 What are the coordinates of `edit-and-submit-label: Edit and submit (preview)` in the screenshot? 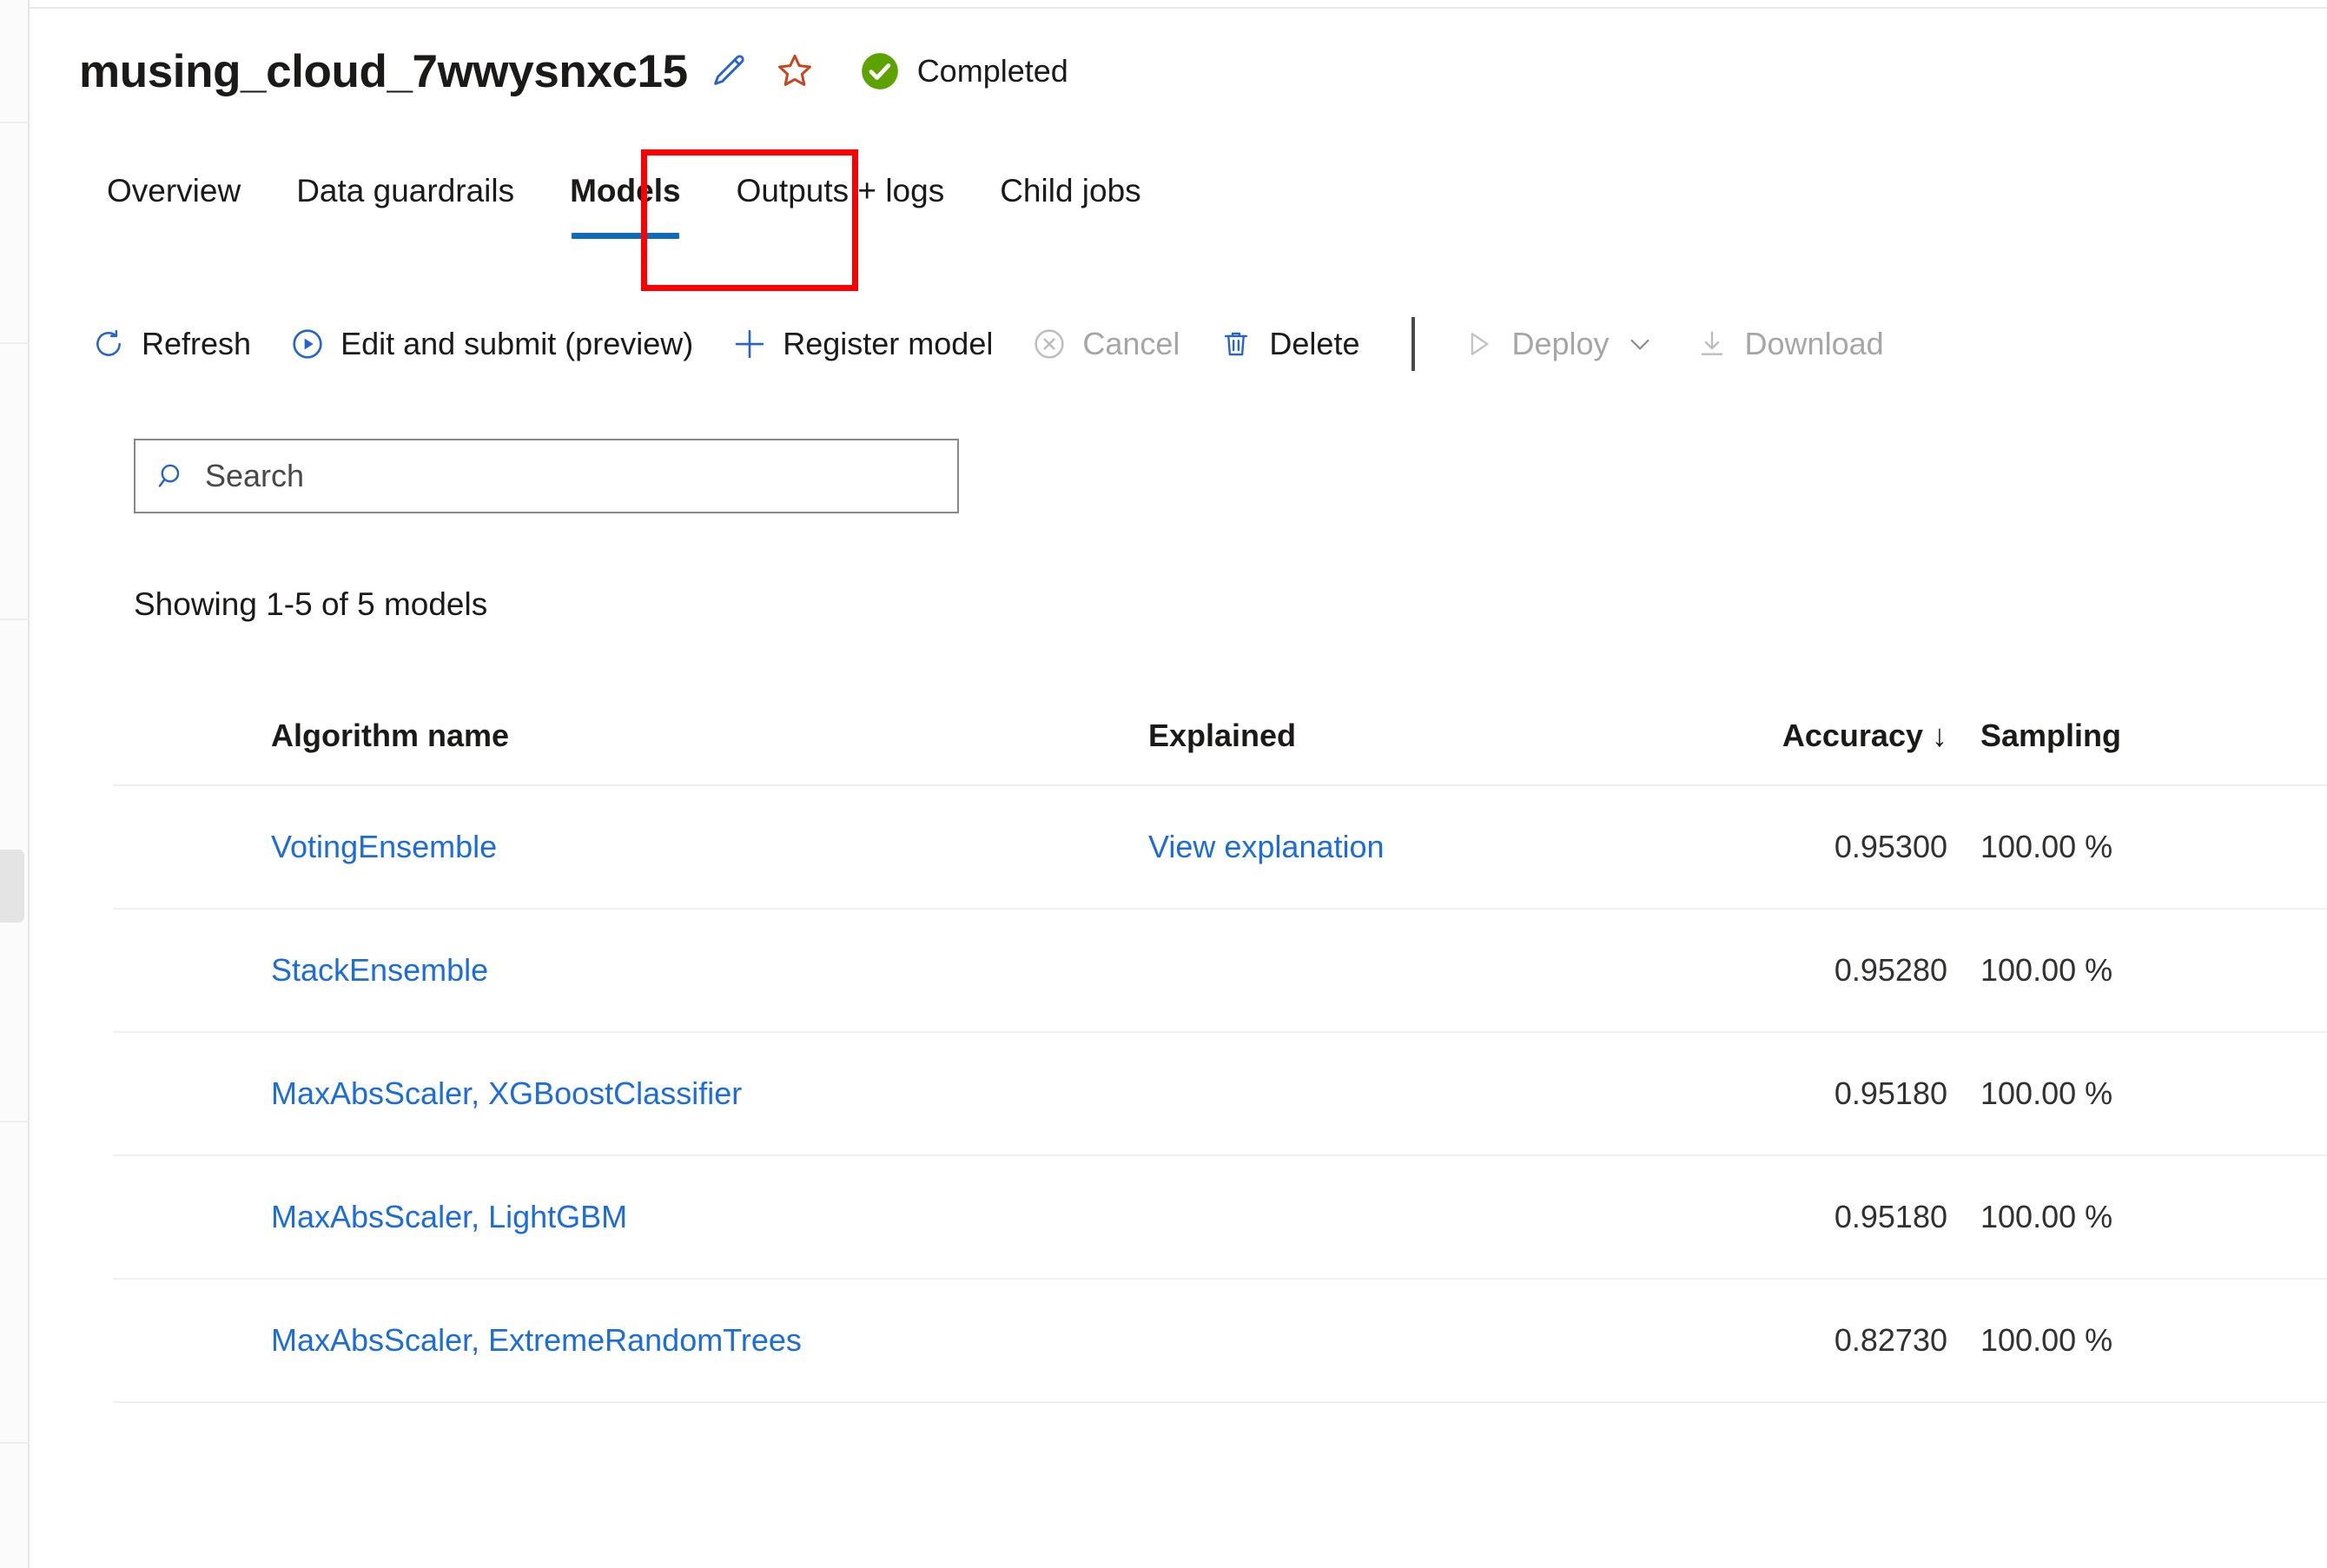 It's located at (517, 343).